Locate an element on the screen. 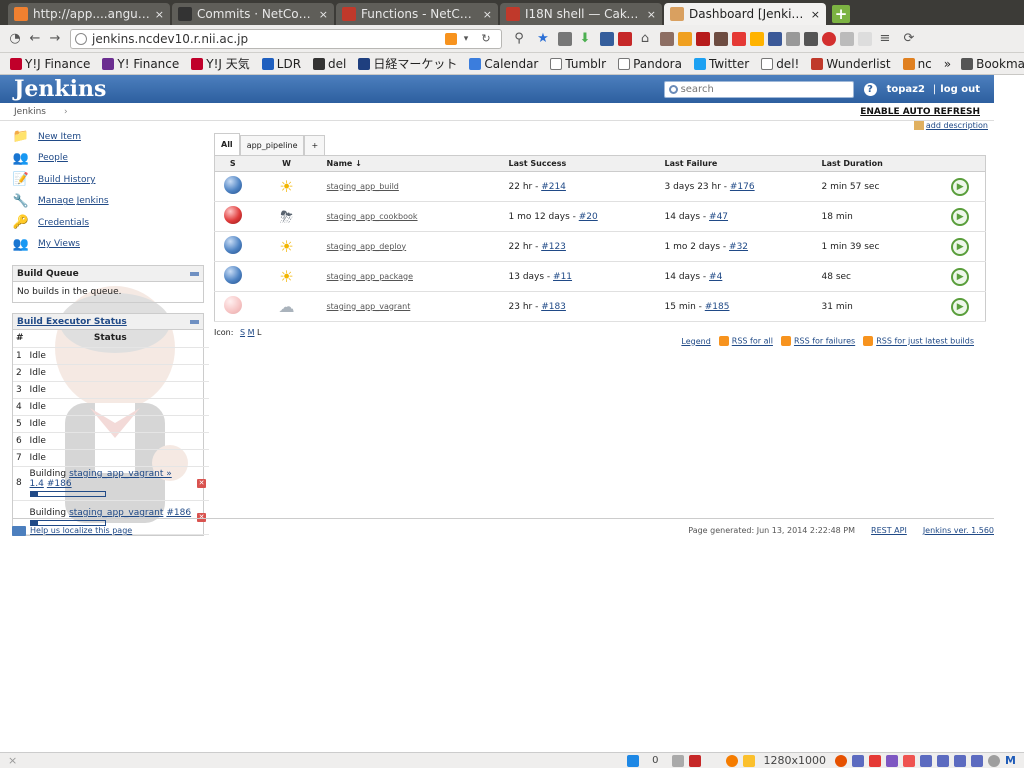  bookmark-item: Calendar is located at coordinates (503, 63).